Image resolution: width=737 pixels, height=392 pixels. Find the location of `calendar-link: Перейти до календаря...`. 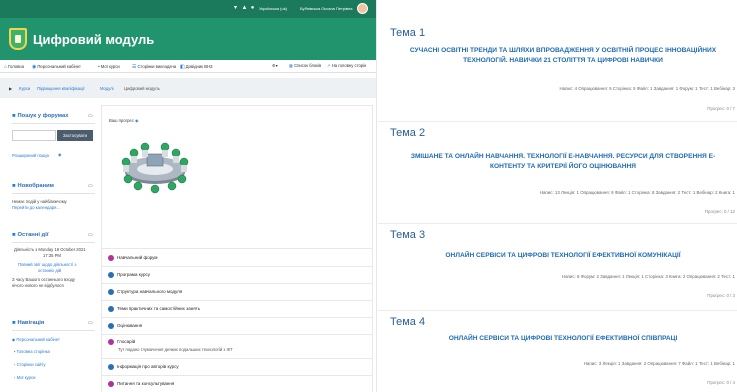

calendar-link: Перейти до календаря... is located at coordinates (36, 207).